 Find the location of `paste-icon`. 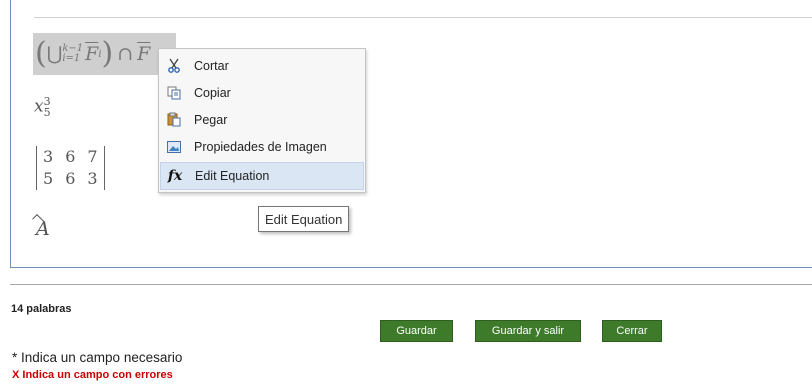

paste-icon is located at coordinates (174, 120).